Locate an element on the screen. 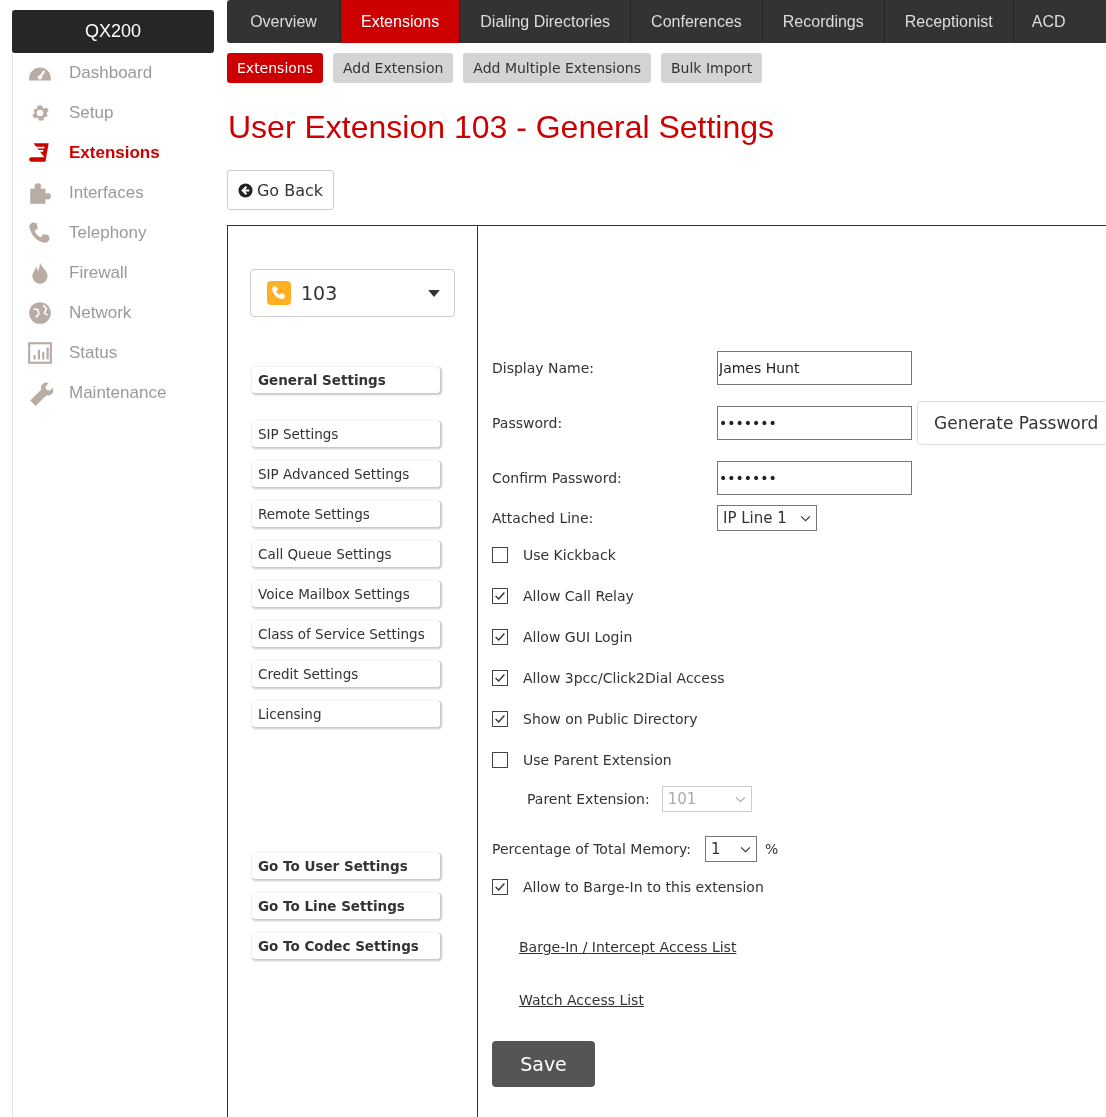  settings-menu-button: SIP Advanced Settings is located at coordinates (346, 474).